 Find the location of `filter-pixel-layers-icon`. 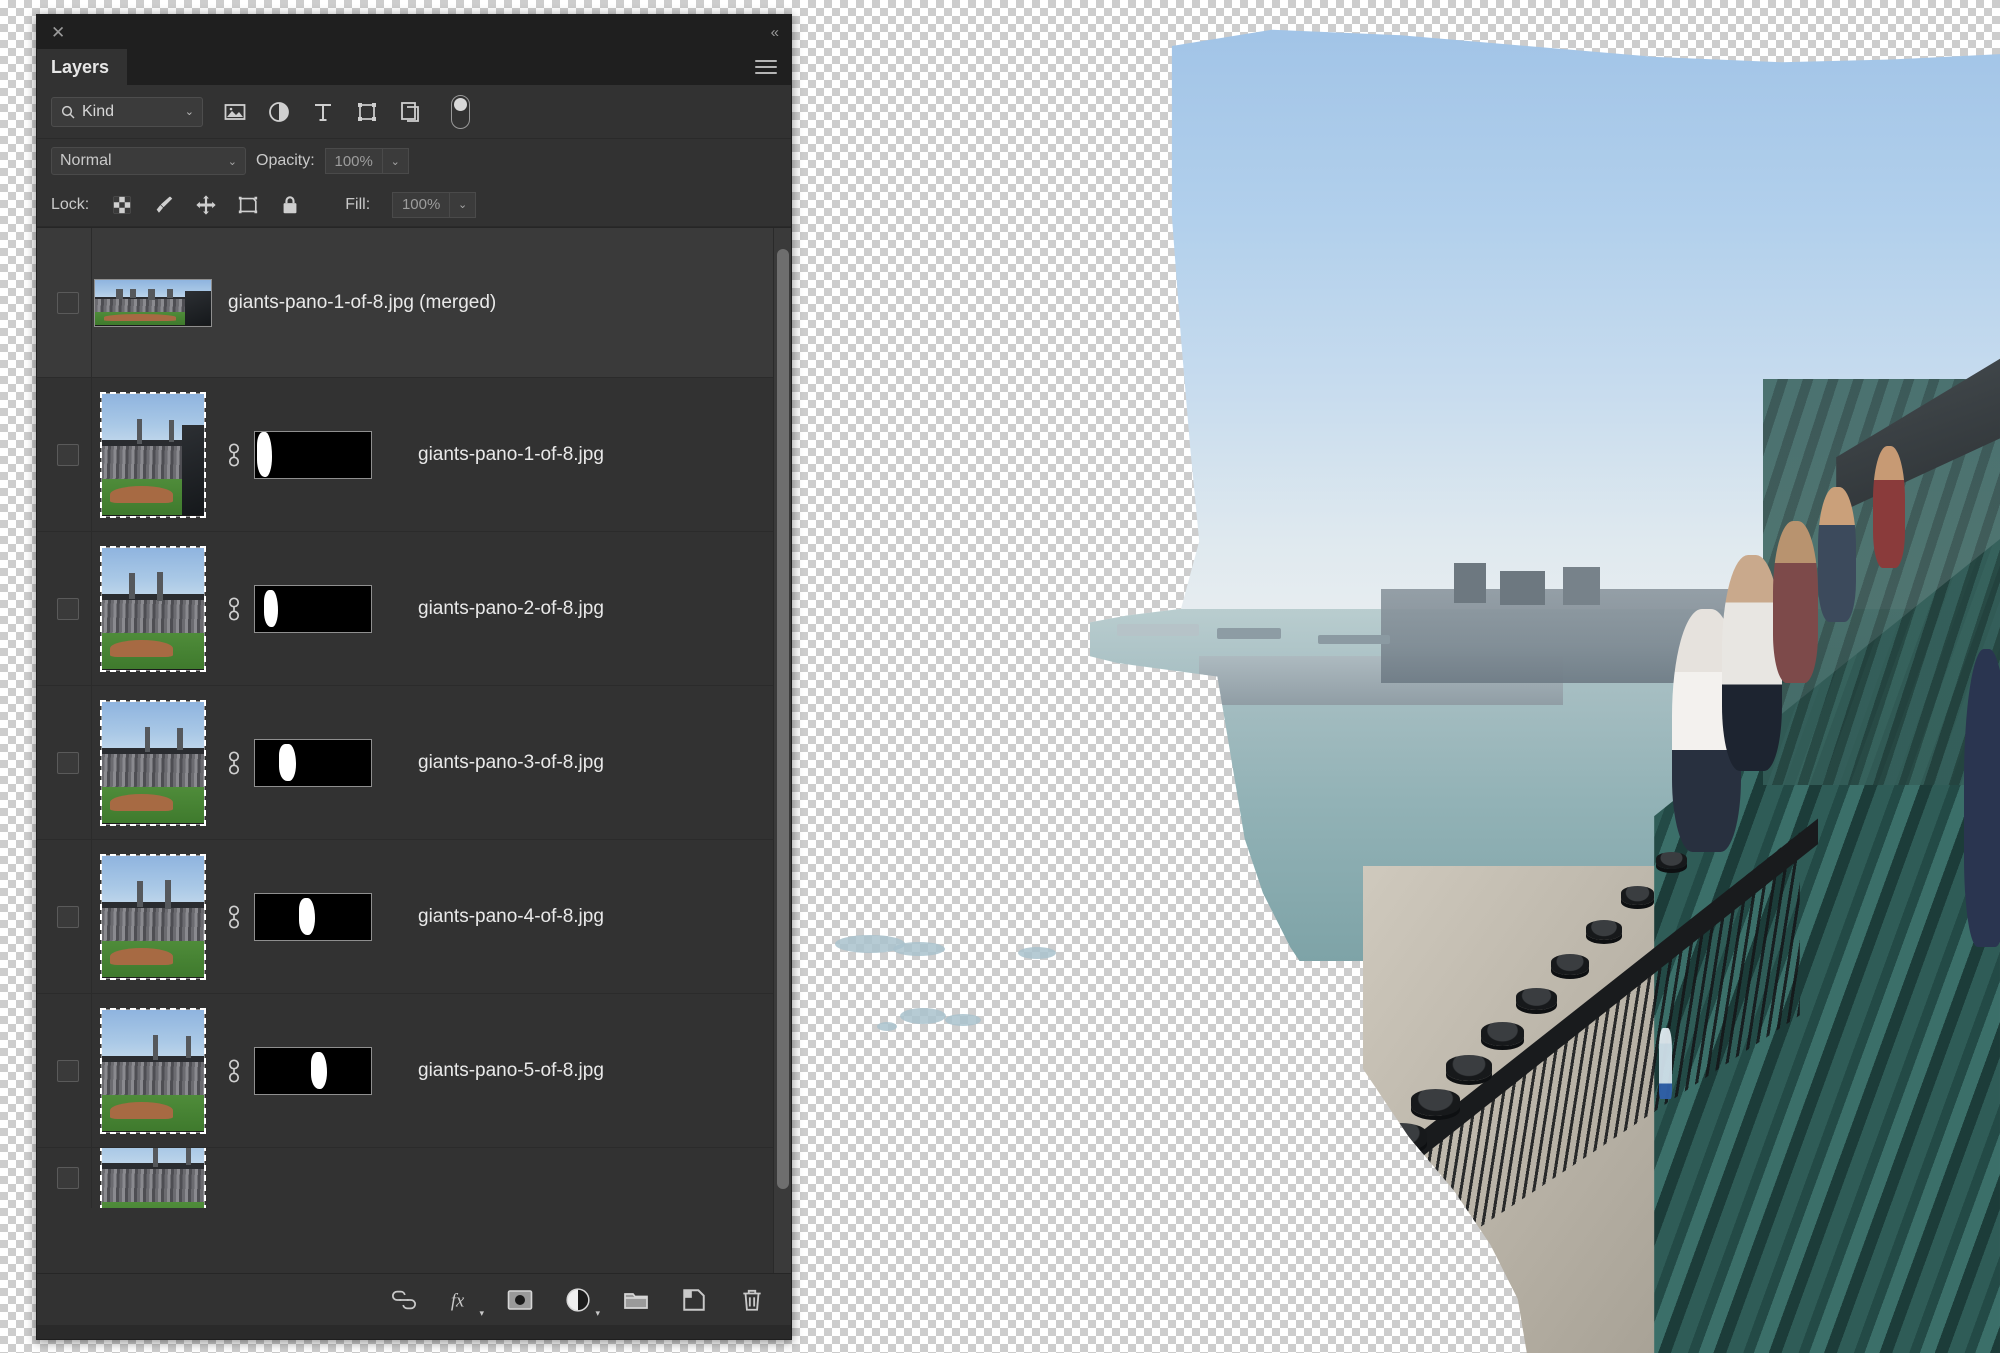

filter-pixel-layers-icon is located at coordinates (235, 112).